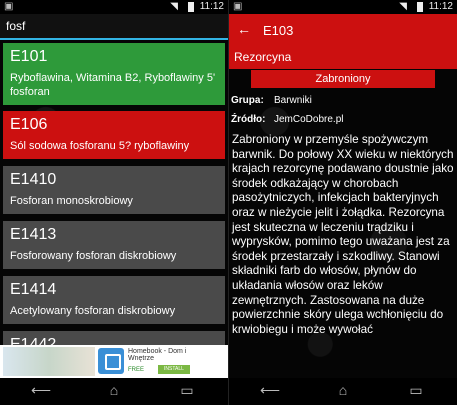 The image size is (457, 405). What do you see at coordinates (93, 311) in the screenshot?
I see `additive-name: Acetylowany fosforan diskrobiowy` at bounding box center [93, 311].